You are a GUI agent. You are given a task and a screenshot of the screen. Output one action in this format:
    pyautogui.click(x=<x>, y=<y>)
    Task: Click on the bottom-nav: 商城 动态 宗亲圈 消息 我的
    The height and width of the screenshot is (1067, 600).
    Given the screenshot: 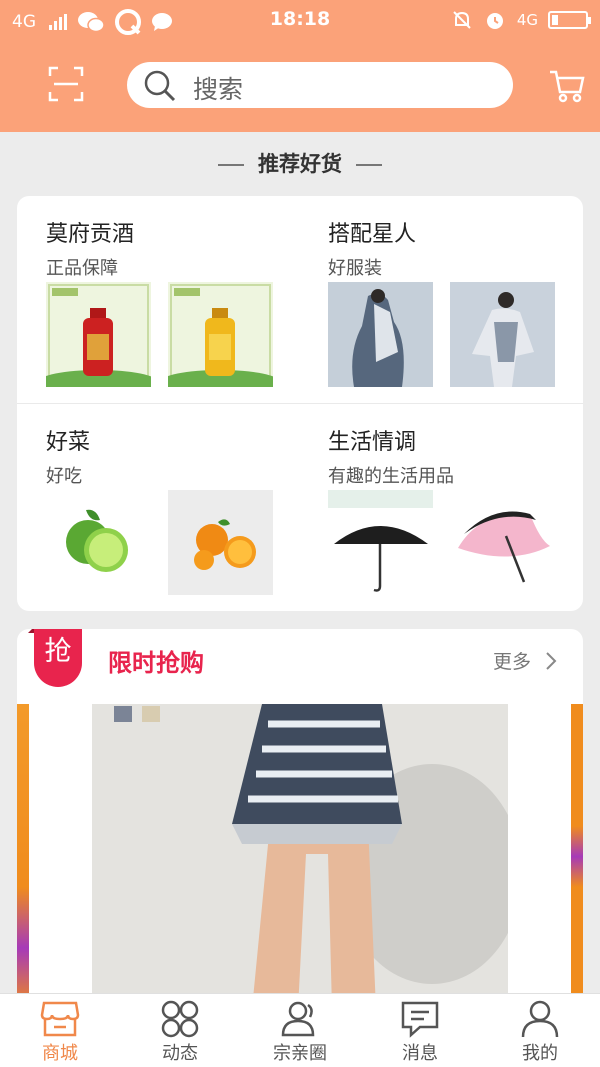 What is the action you would take?
    pyautogui.click(x=300, y=1030)
    